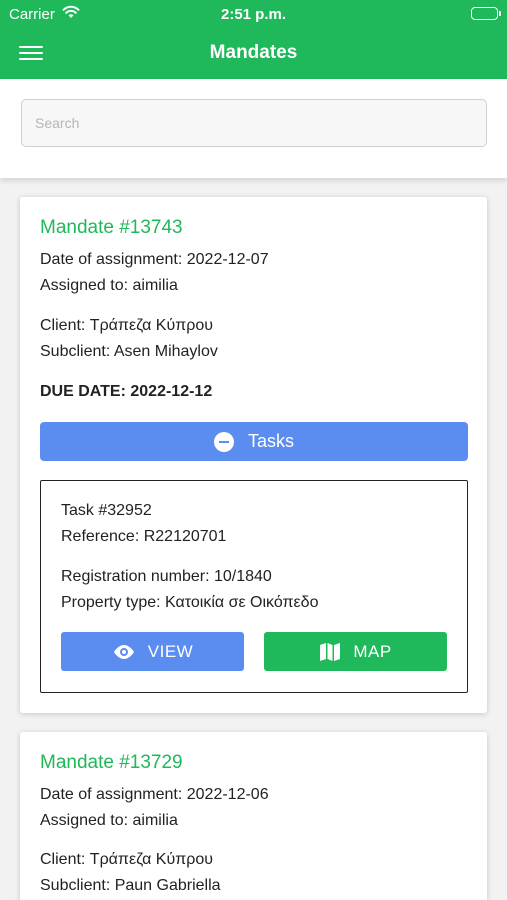 This screenshot has width=507, height=900. I want to click on minus-circle-icon, so click(223, 441).